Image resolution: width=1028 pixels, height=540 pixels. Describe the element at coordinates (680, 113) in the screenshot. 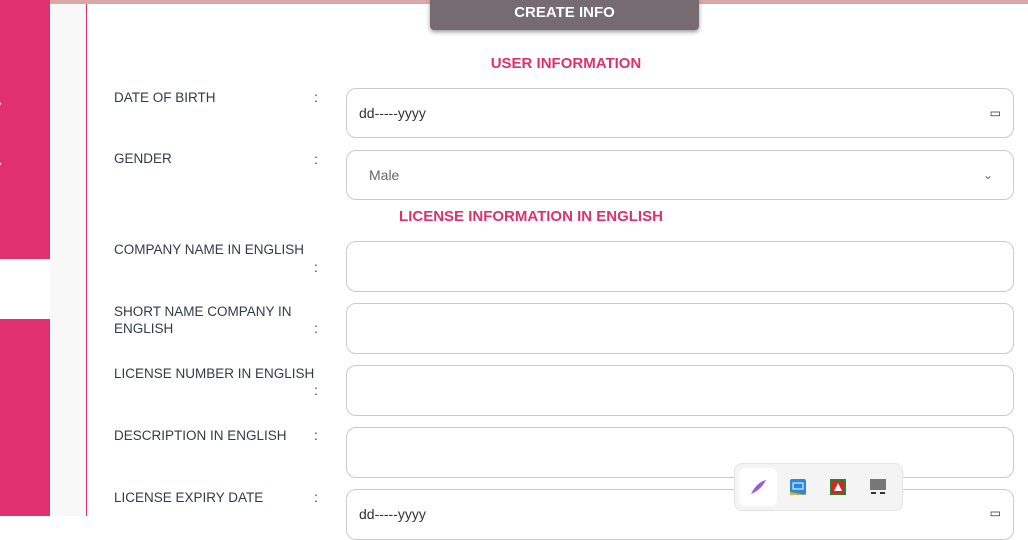

I see `date-of-birth-input: dd-----yyyy ▭` at that location.